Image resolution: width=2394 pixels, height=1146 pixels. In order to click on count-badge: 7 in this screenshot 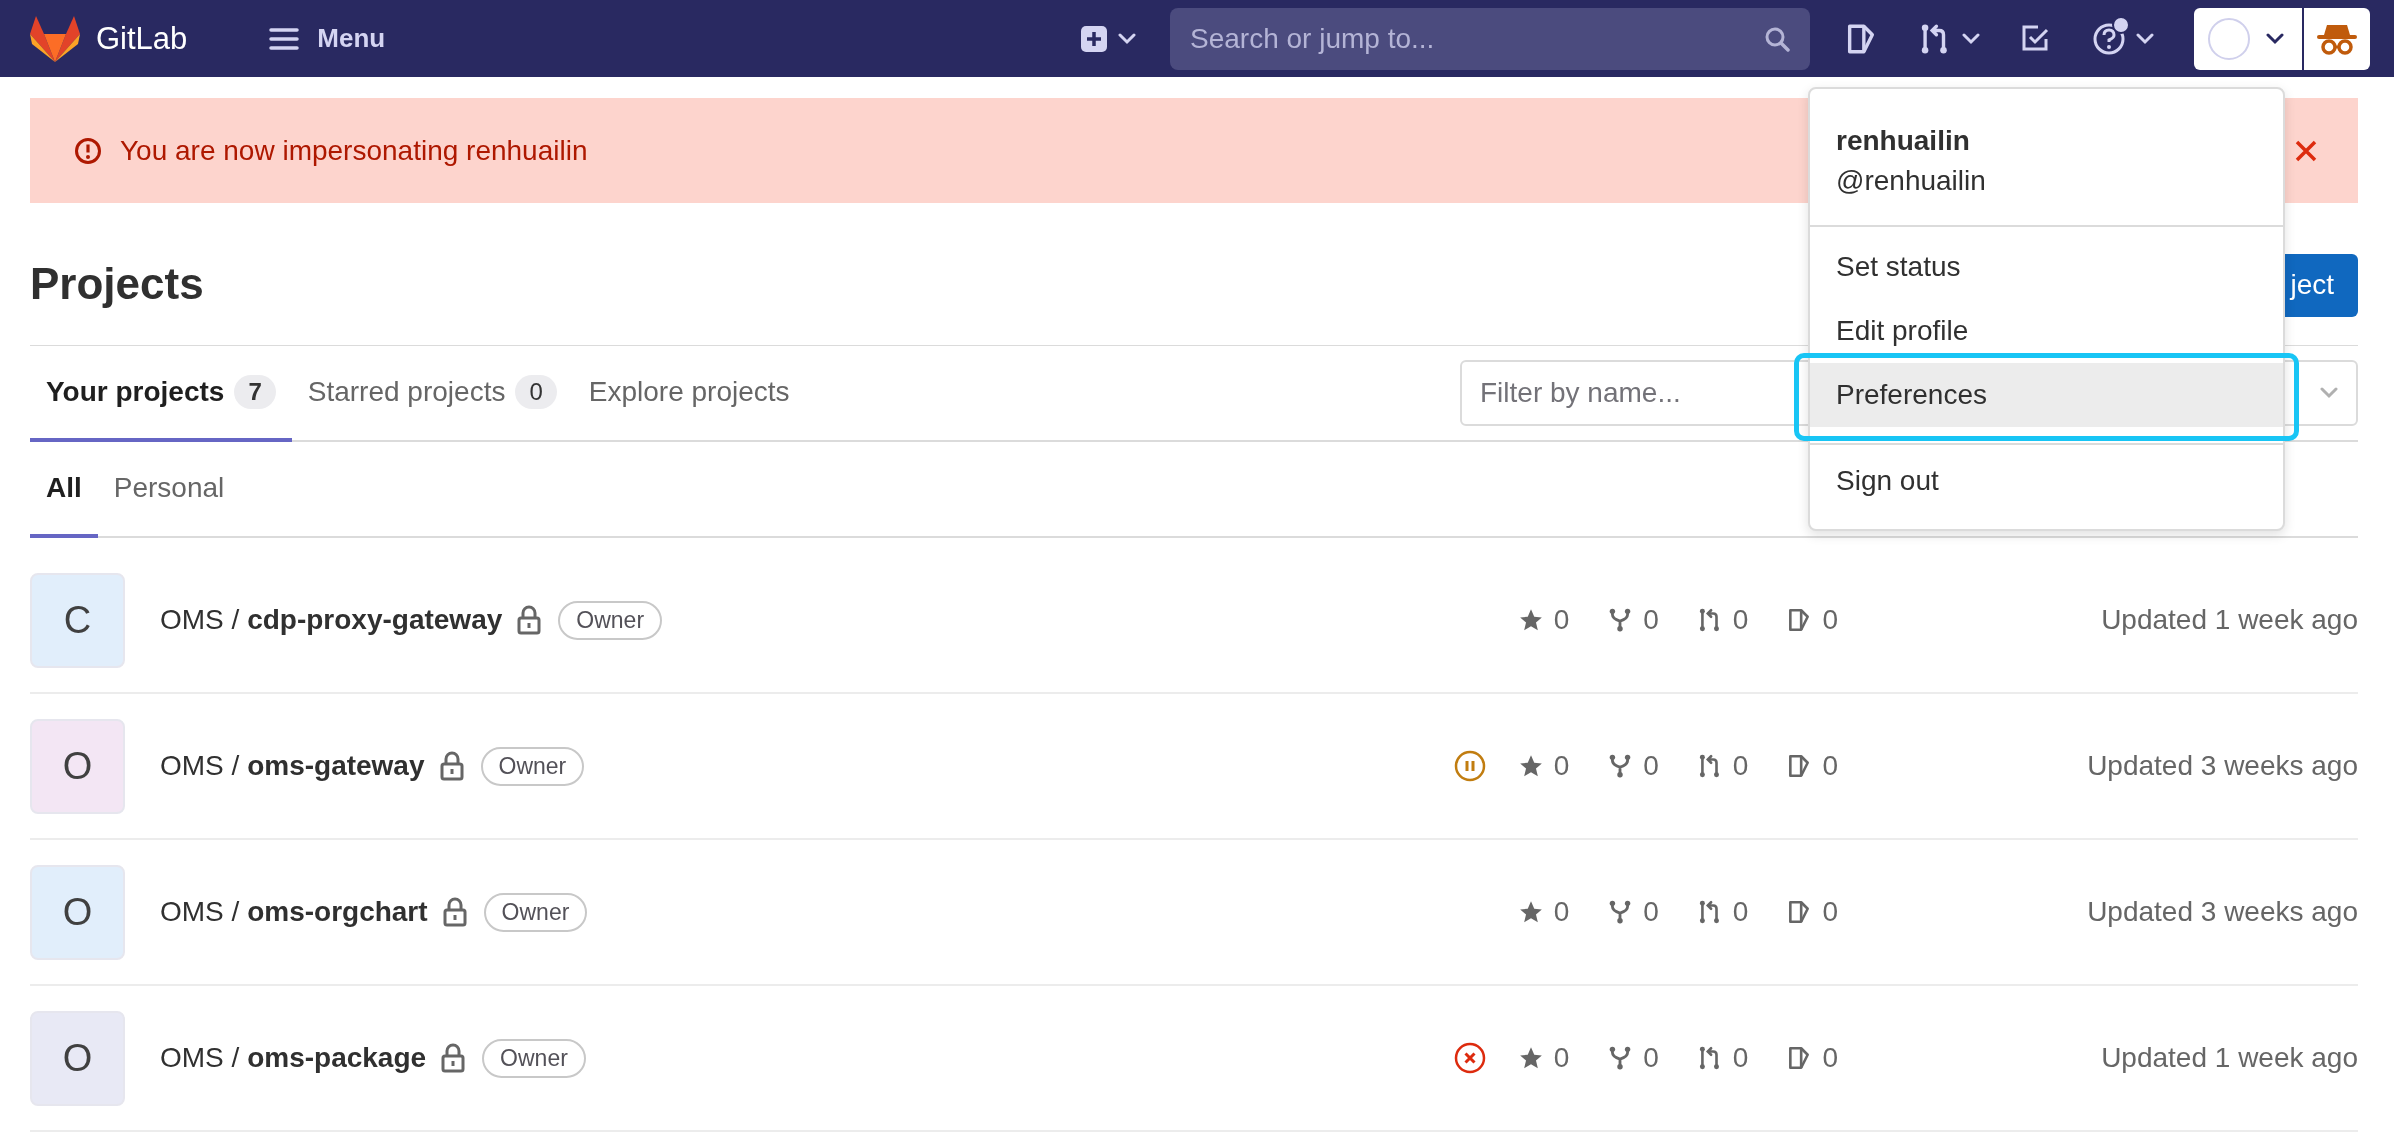, I will do `click(255, 392)`.